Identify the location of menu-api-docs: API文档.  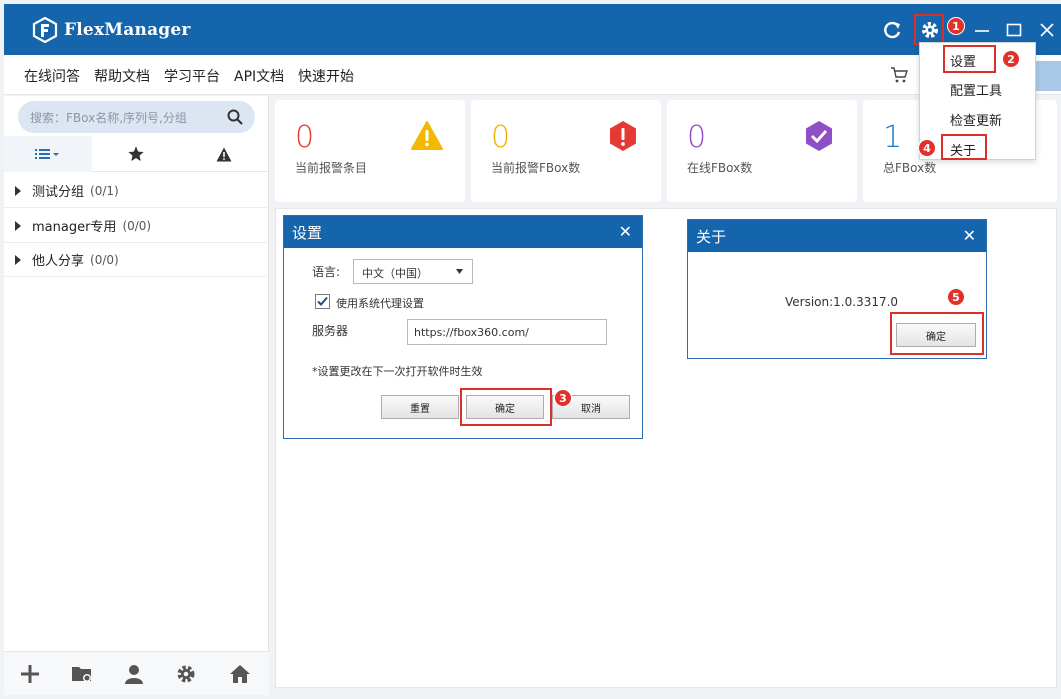
(259, 76).